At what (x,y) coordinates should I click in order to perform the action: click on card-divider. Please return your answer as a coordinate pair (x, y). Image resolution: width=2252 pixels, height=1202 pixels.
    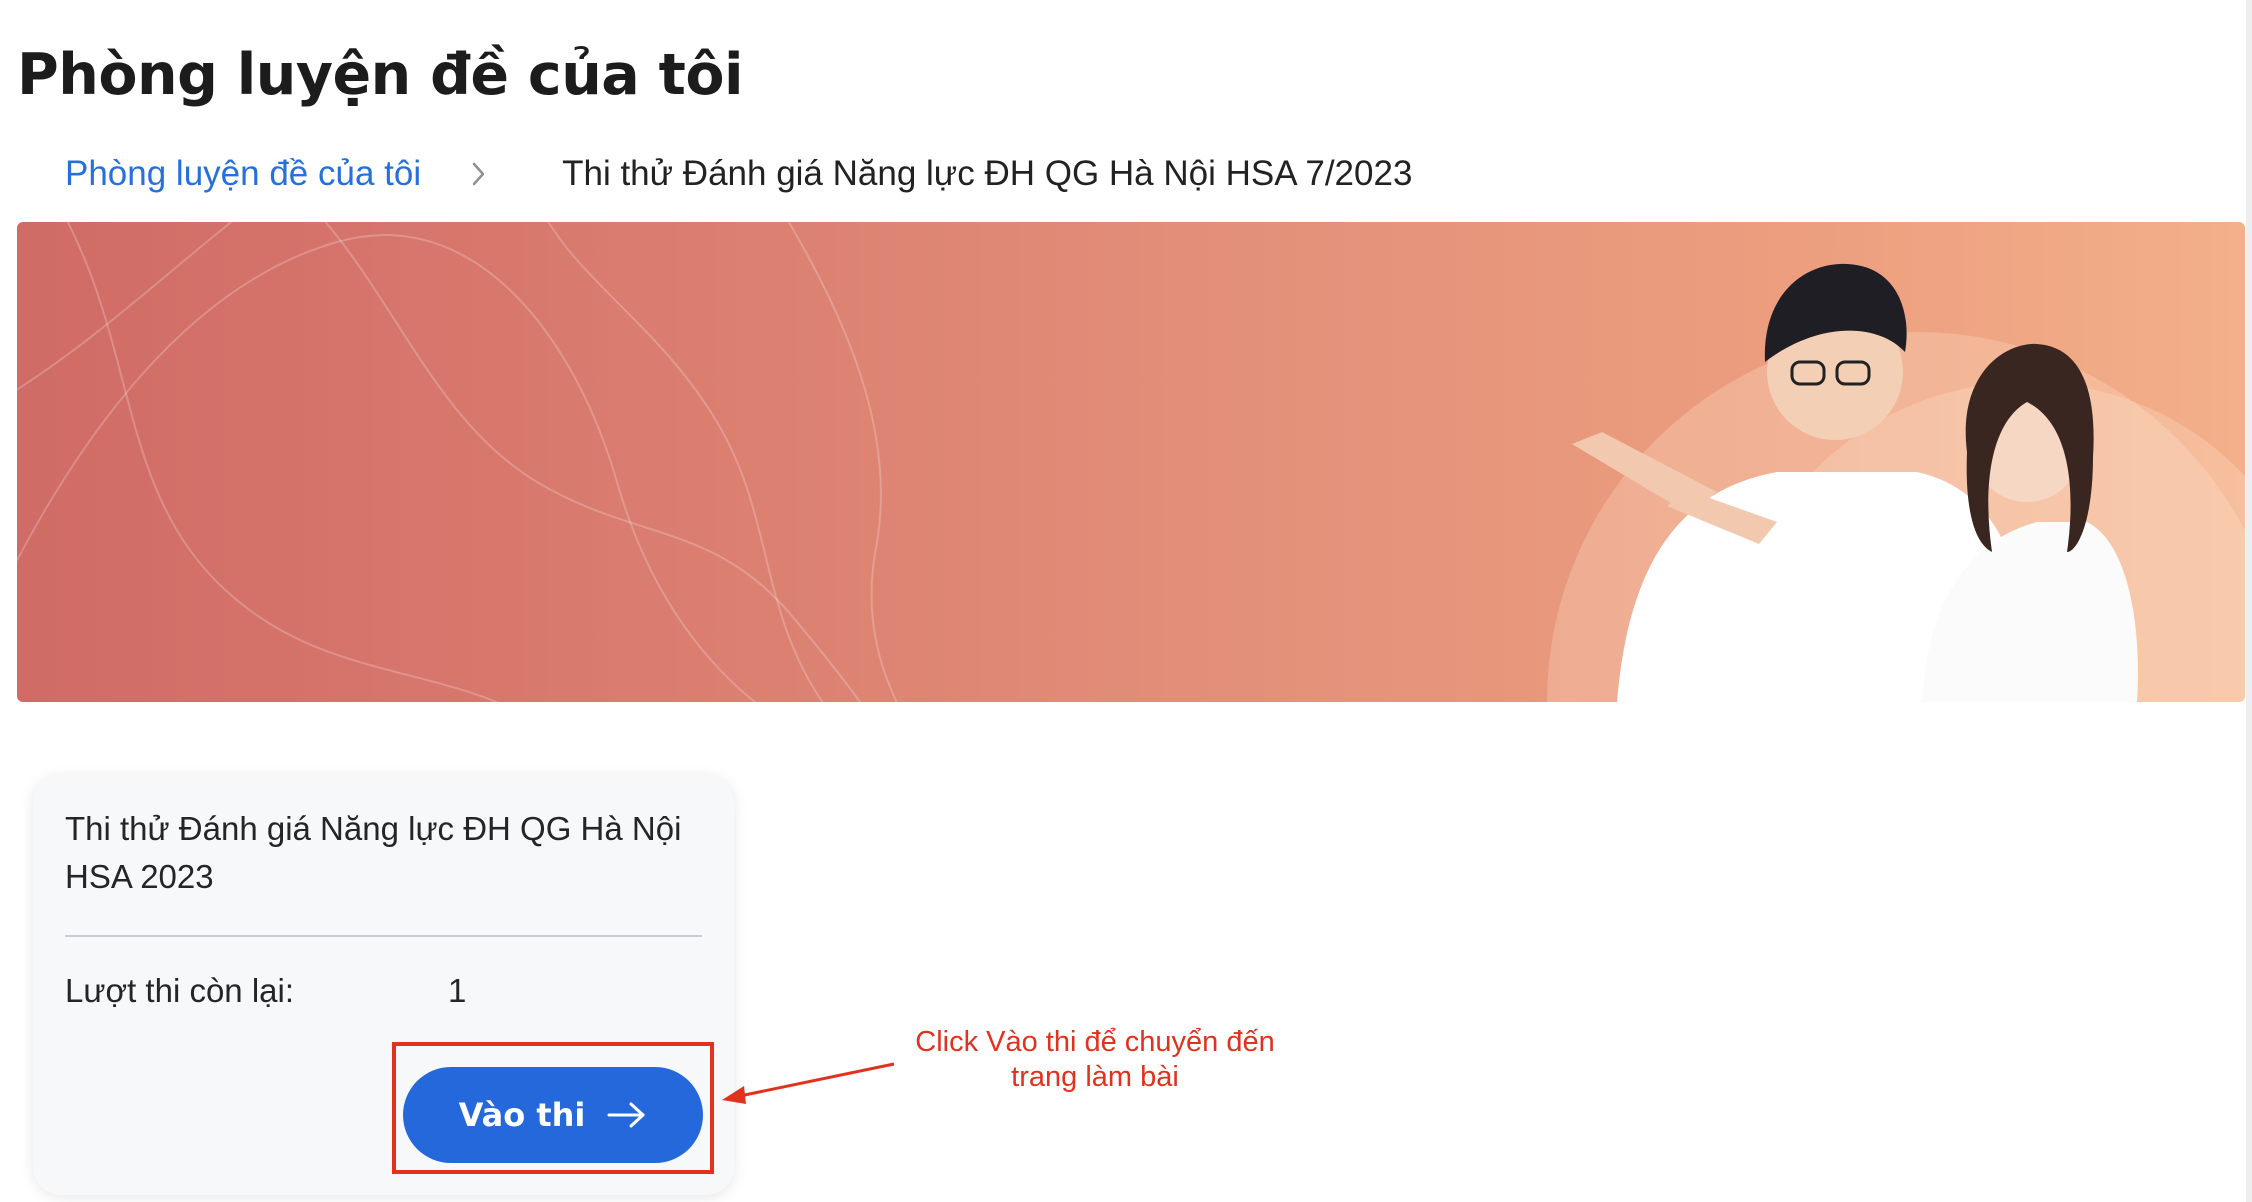
    Looking at the image, I should click on (383, 936).